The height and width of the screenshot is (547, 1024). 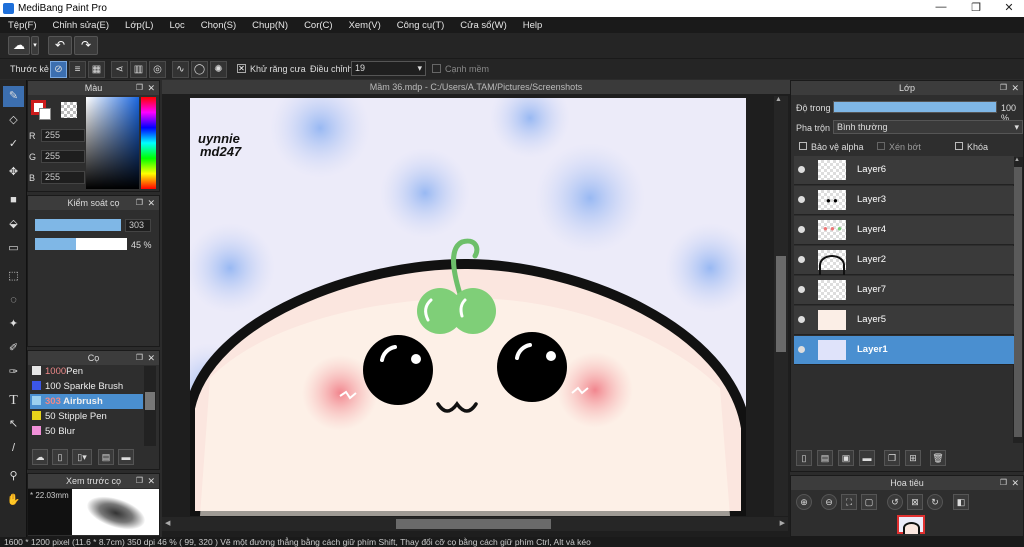 What do you see at coordinates (13, 324) in the screenshot?
I see `magic-wand-tool-icon: ✦` at bounding box center [13, 324].